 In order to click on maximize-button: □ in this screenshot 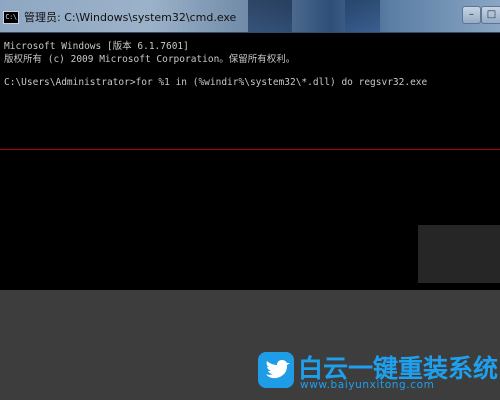, I will do `click(490, 15)`.